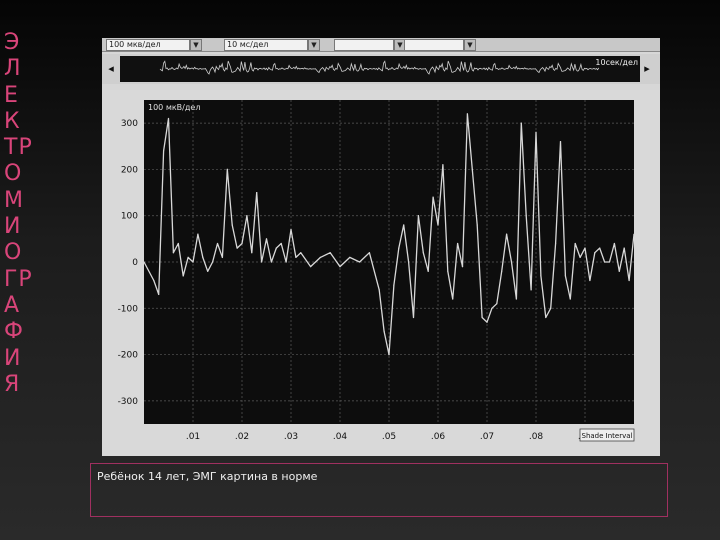 The image size is (720, 540). I want to click on title-letter: И, so click(13, 227).